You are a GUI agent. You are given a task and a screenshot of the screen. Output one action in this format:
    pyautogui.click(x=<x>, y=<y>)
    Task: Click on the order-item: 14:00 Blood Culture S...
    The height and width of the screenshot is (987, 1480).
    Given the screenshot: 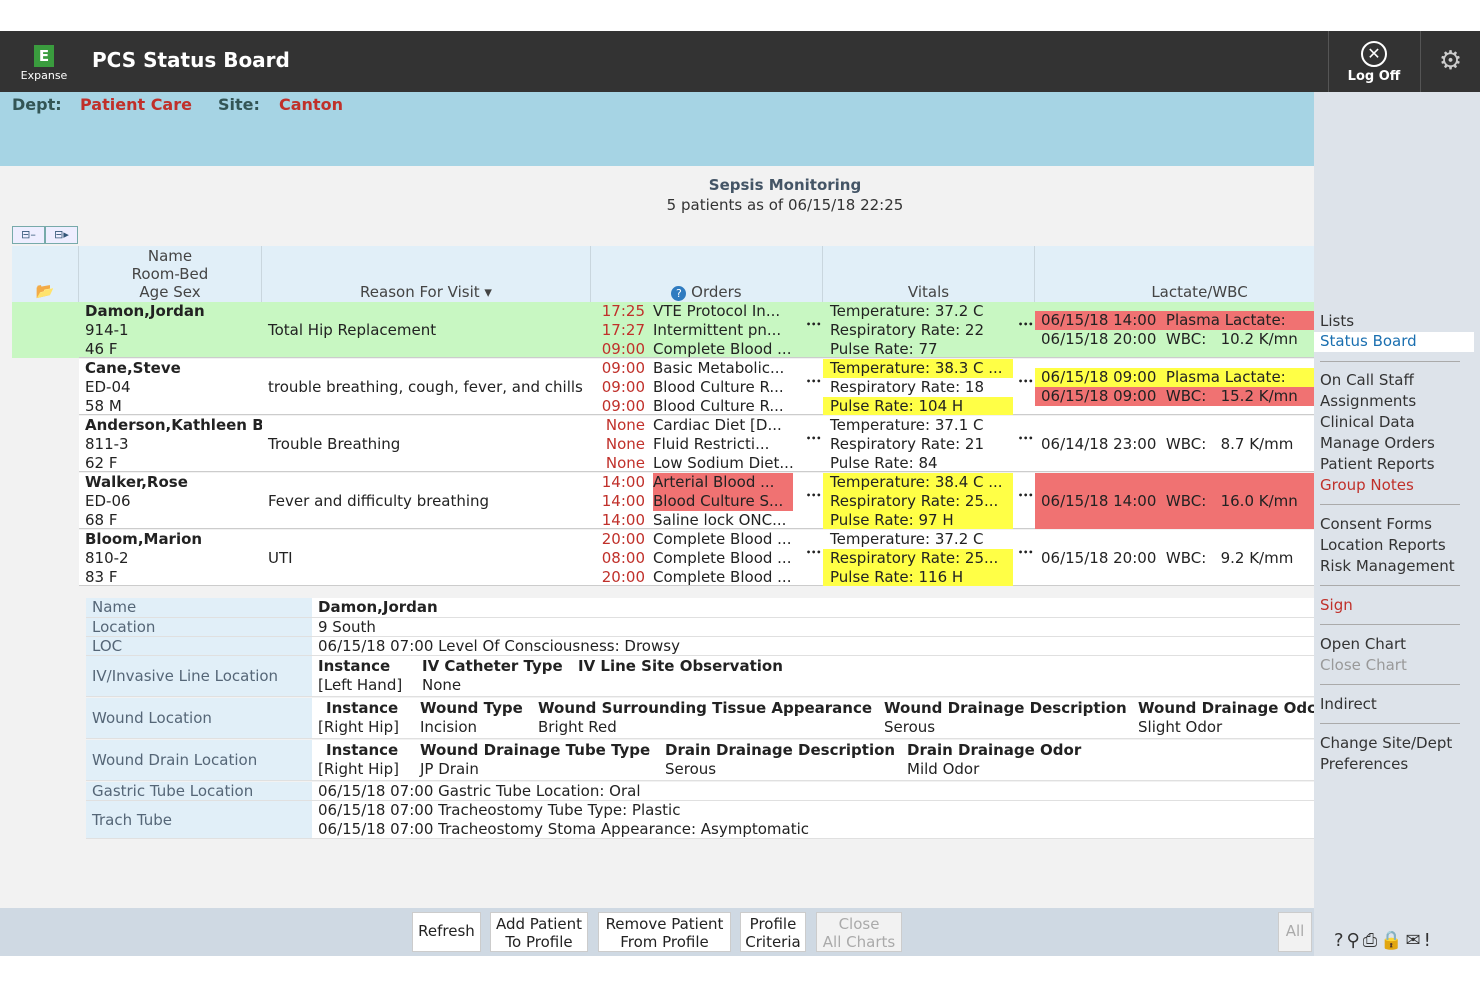 What is the action you would take?
    pyautogui.click(x=707, y=501)
    